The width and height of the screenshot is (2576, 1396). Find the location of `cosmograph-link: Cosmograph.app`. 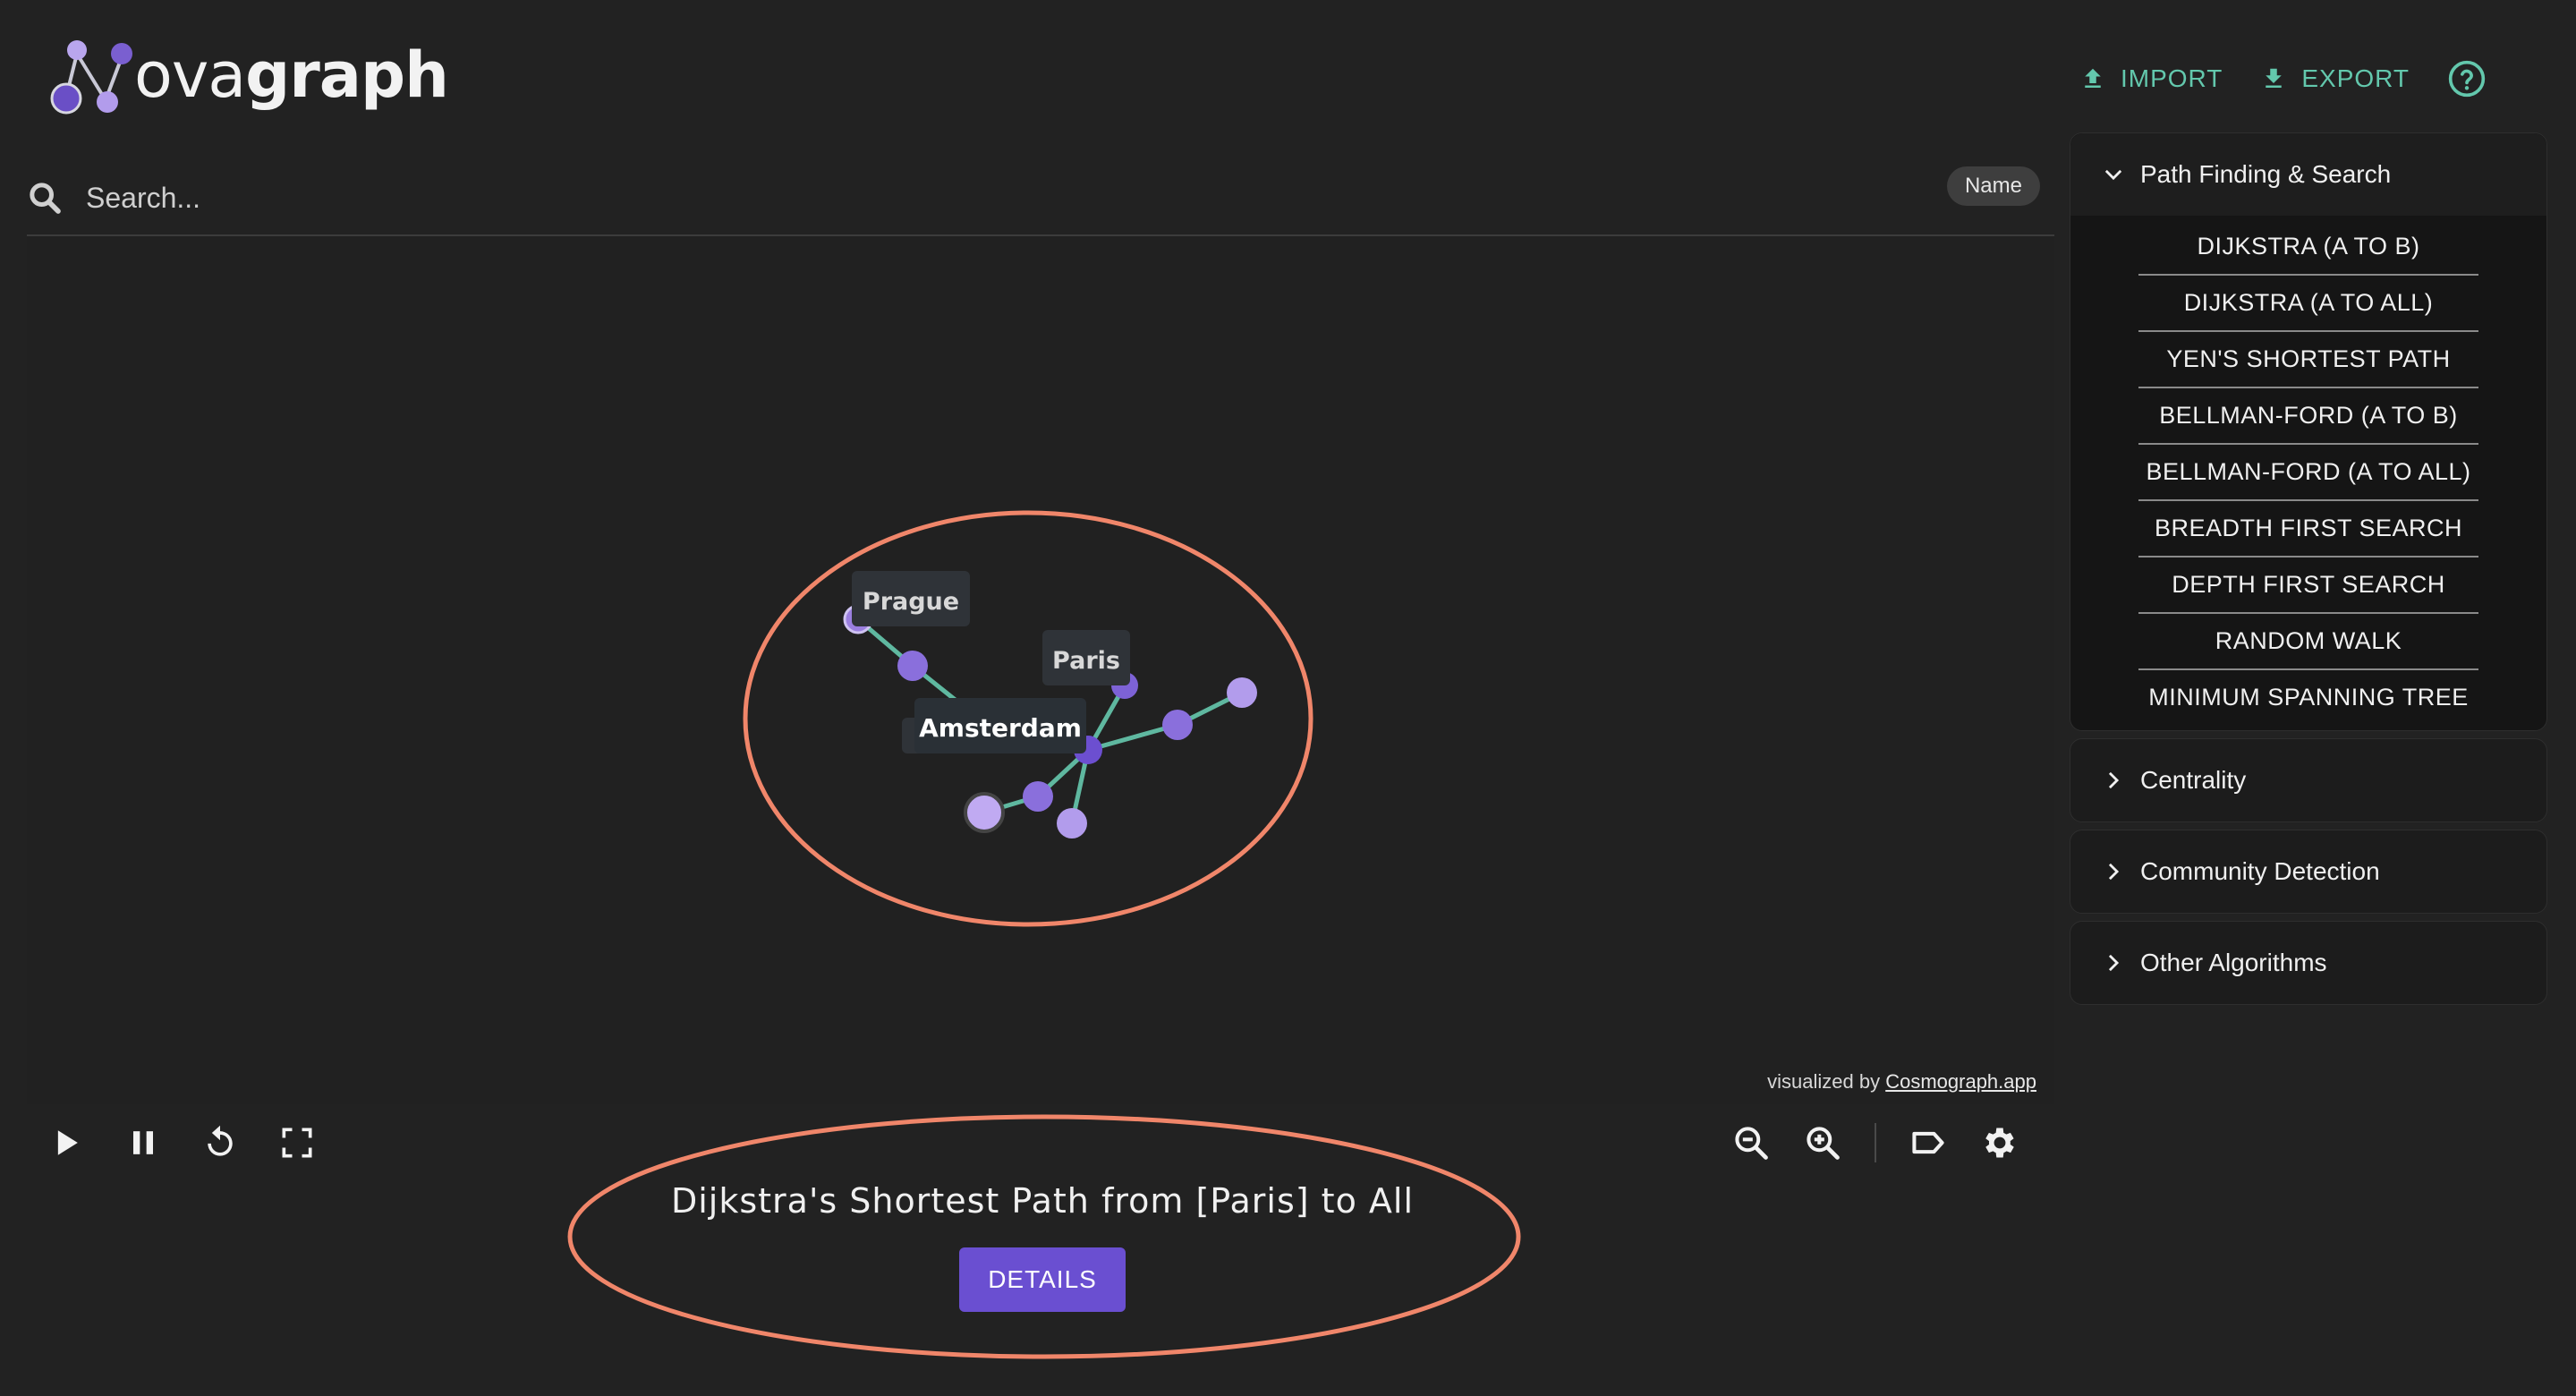

cosmograph-link: Cosmograph.app is located at coordinates (1960, 1081).